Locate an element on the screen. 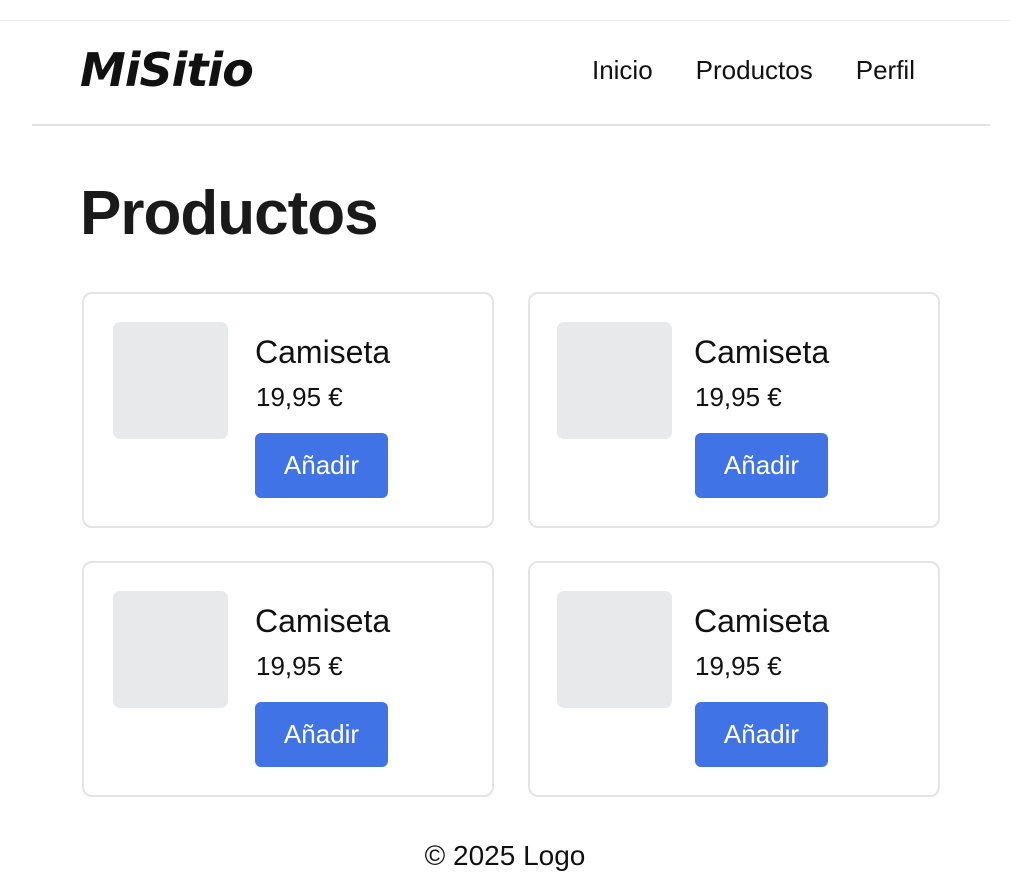  nav-link-perfil: Perfil is located at coordinates (885, 70).